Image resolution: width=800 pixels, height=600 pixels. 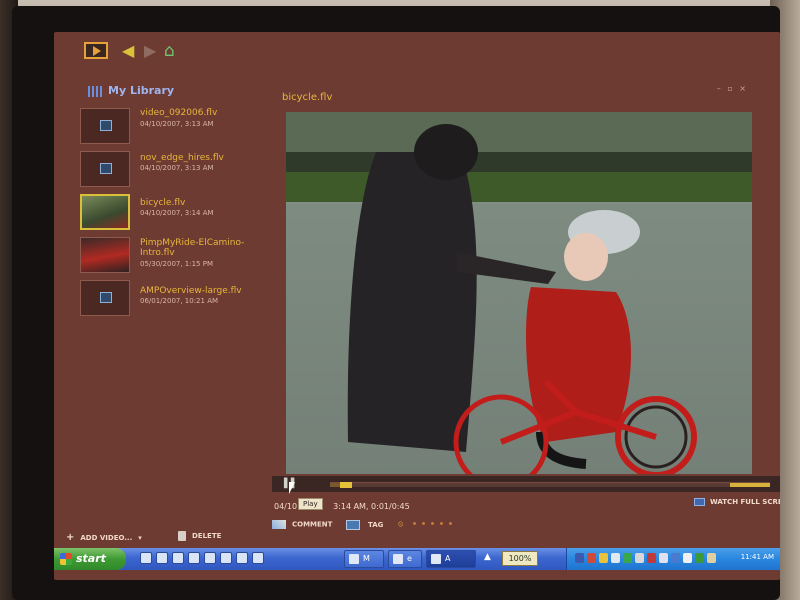 What do you see at coordinates (550, 485) in the screenshot?
I see `seek-bar` at bounding box center [550, 485].